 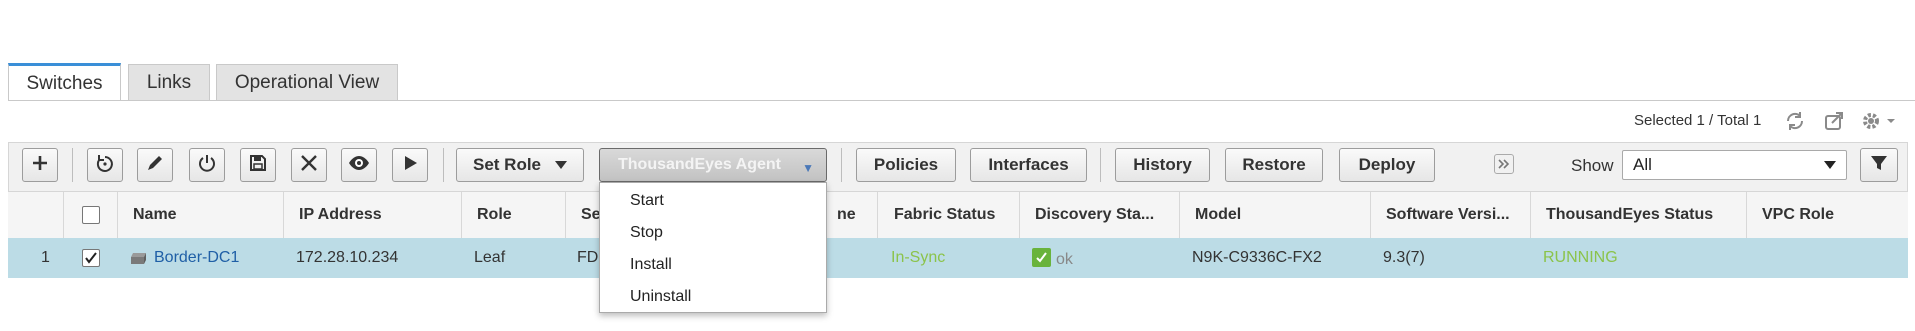 I want to click on refresh-icon, so click(x=105, y=165).